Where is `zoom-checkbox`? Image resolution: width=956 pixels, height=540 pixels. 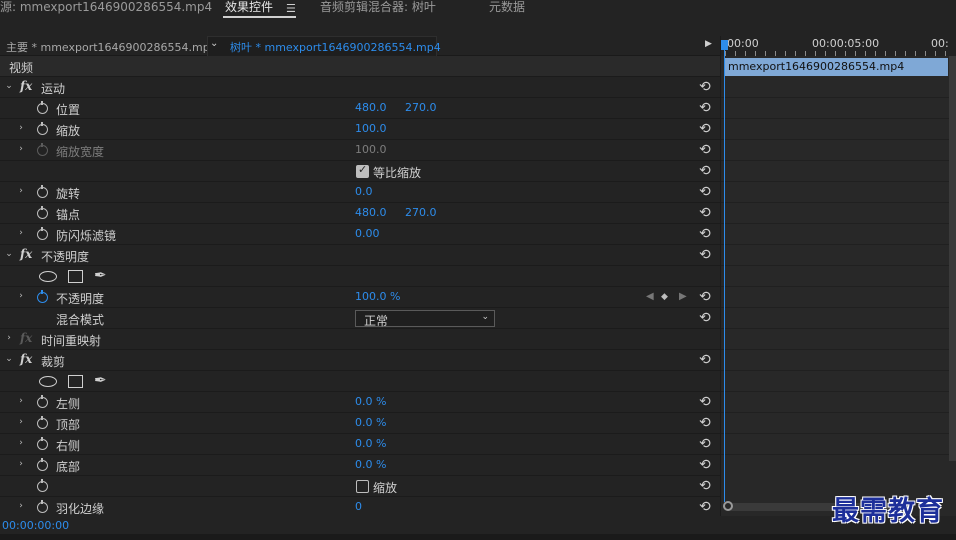 zoom-checkbox is located at coordinates (362, 486).